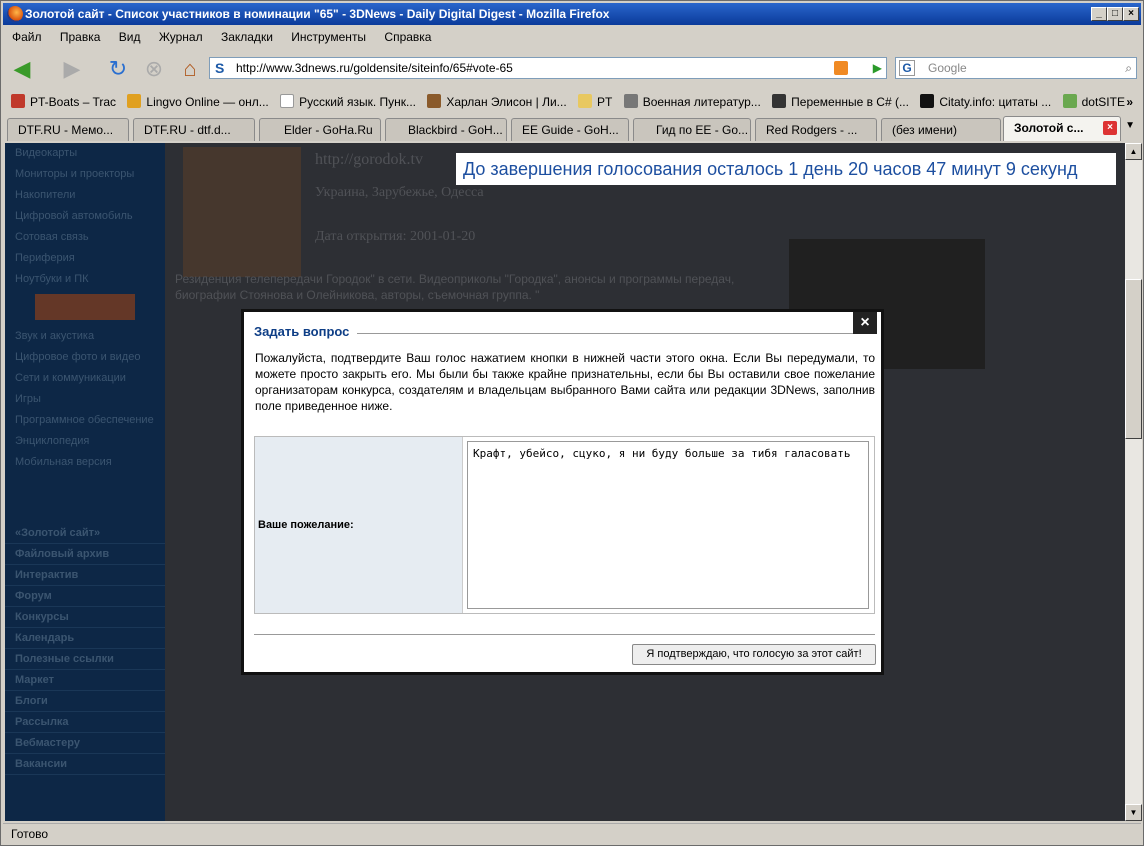 This screenshot has height=846, width=1144. I want to click on tab: (без имени), so click(941, 129).